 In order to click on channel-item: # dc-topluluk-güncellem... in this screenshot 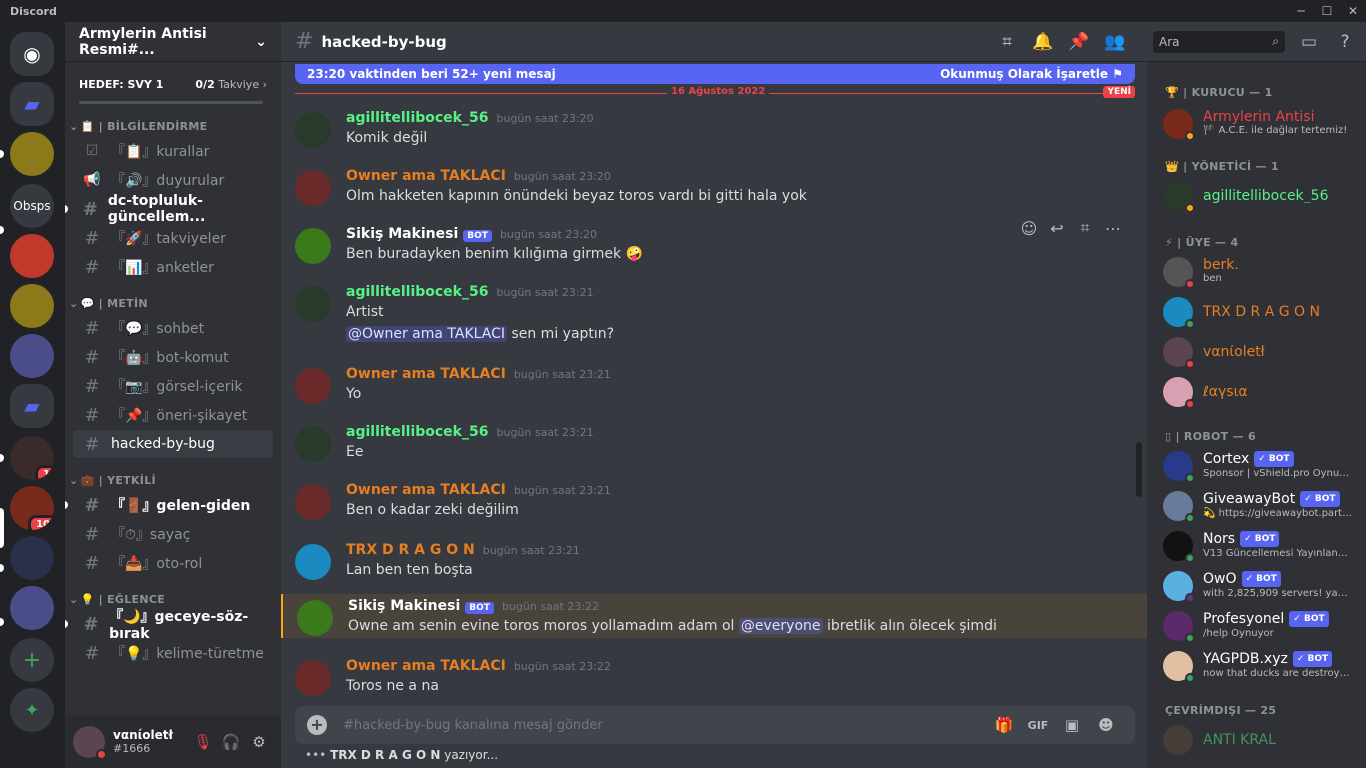, I will do `click(169, 209)`.